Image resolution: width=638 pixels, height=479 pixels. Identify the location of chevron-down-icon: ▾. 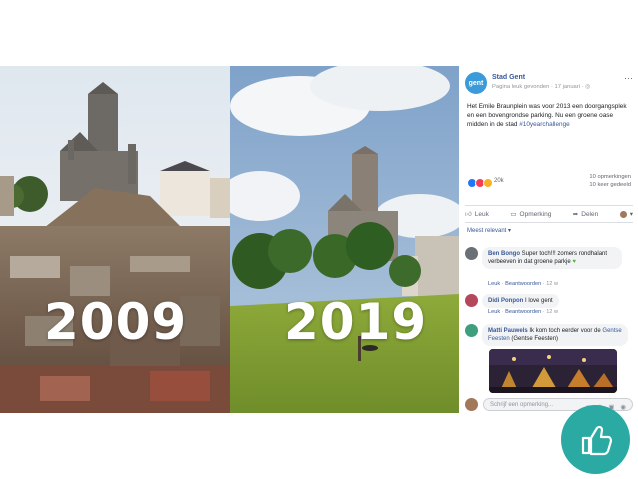
(631, 214).